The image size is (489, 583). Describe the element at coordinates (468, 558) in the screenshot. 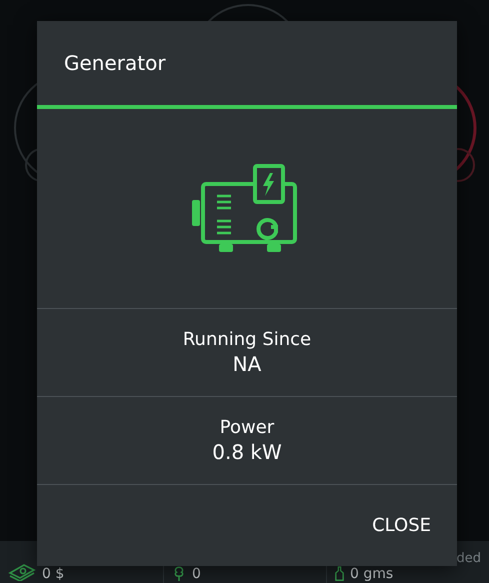

I see `stat-label: ded` at that location.